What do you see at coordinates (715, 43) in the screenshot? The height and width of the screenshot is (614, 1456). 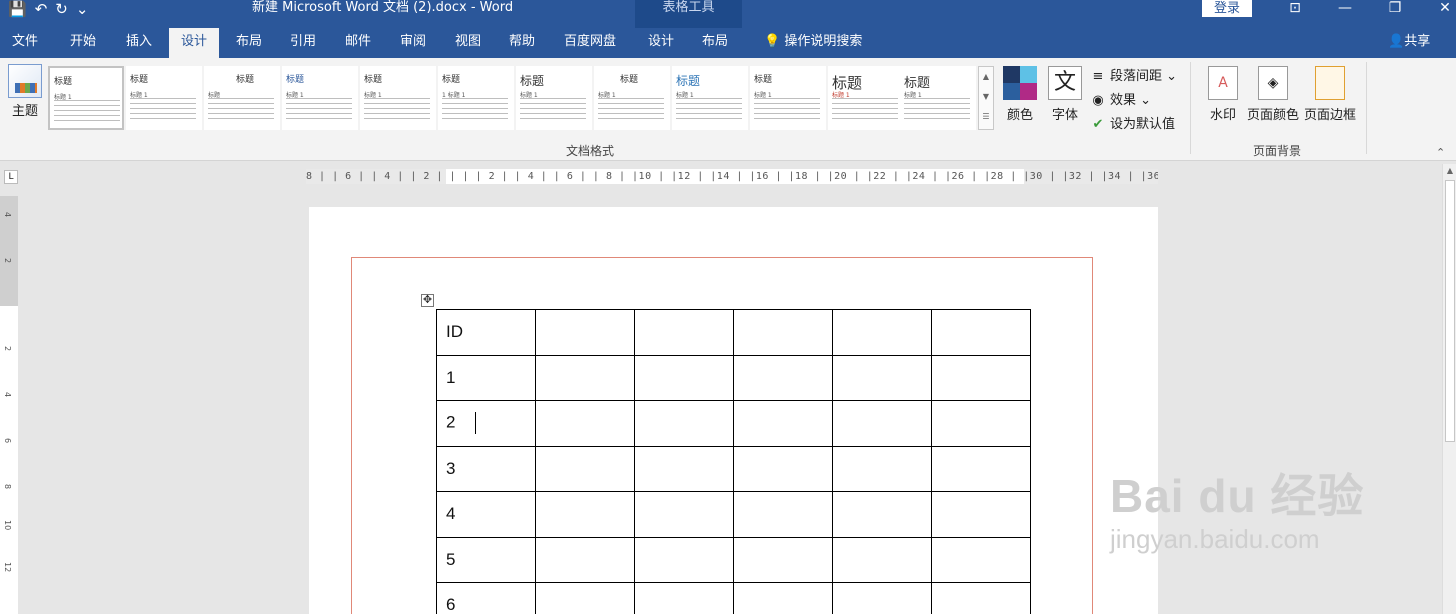 I see `tab-table-layout: 布局` at bounding box center [715, 43].